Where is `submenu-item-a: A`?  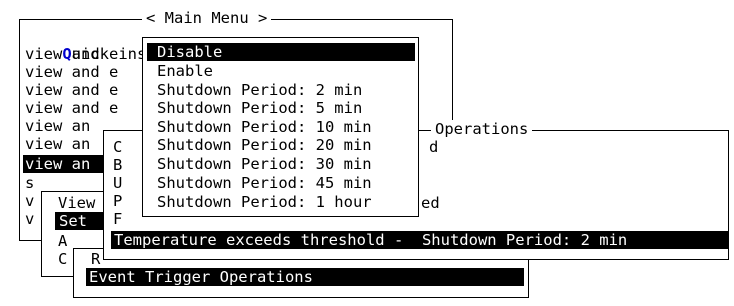
submenu-item-a: A is located at coordinates (62, 241).